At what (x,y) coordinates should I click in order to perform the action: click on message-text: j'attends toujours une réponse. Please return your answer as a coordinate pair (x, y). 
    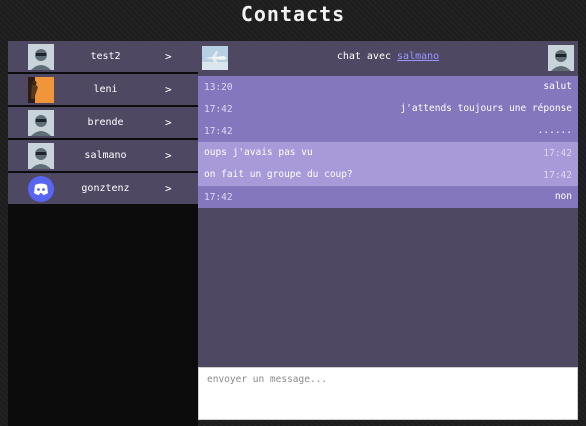
    Looking at the image, I should click on (486, 108).